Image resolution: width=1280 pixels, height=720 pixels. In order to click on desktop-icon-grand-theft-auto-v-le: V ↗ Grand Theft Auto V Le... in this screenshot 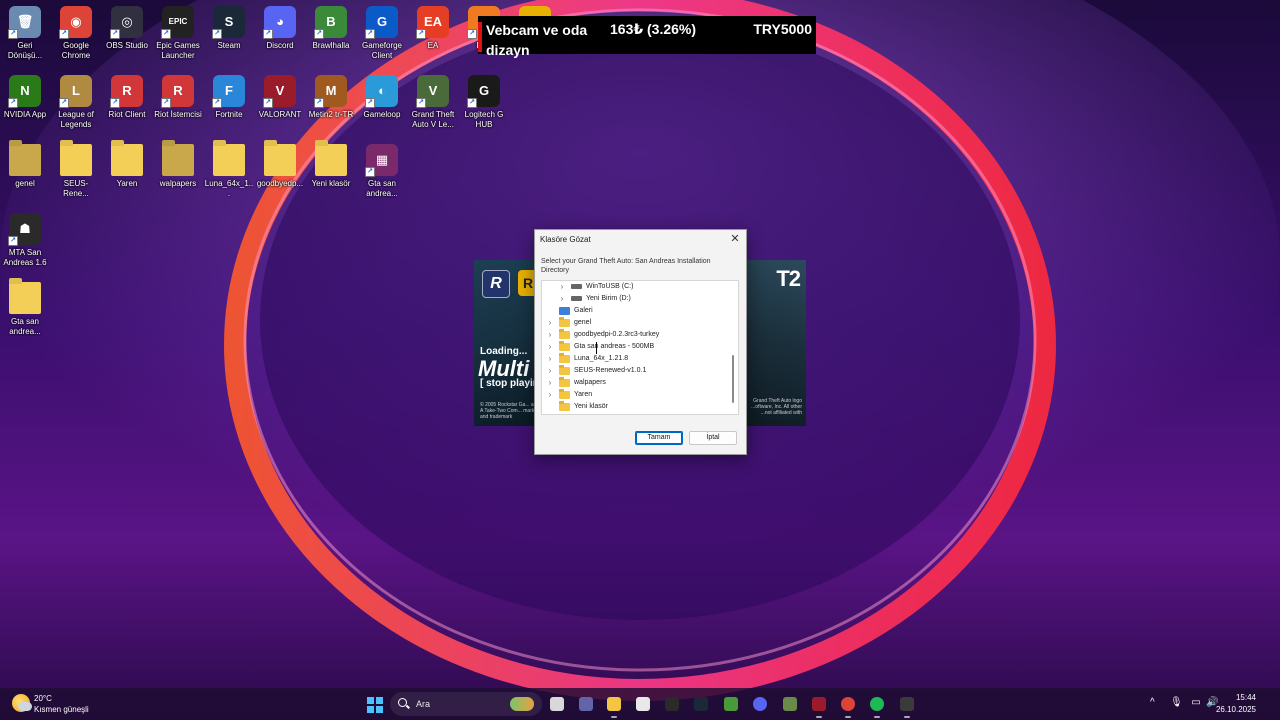, I will do `click(433, 102)`.